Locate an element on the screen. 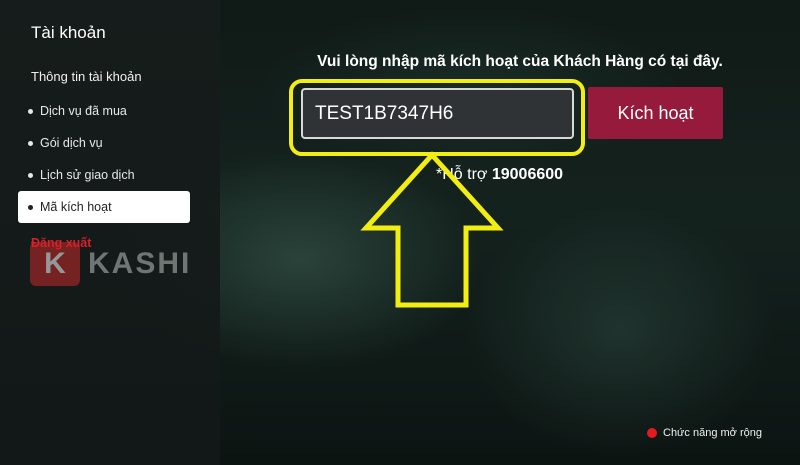 The image size is (800, 465). activate-button: Kích hoạt is located at coordinates (655, 113).